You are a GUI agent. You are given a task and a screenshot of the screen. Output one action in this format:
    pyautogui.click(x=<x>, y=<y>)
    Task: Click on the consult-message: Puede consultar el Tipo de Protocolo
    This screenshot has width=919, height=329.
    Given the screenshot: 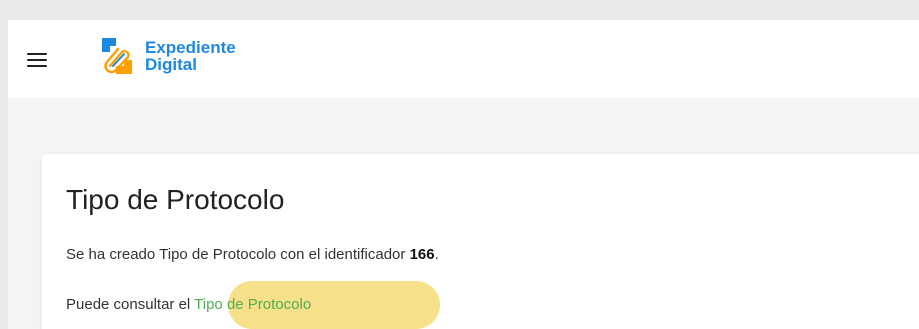 What is the action you would take?
    pyautogui.click(x=188, y=304)
    